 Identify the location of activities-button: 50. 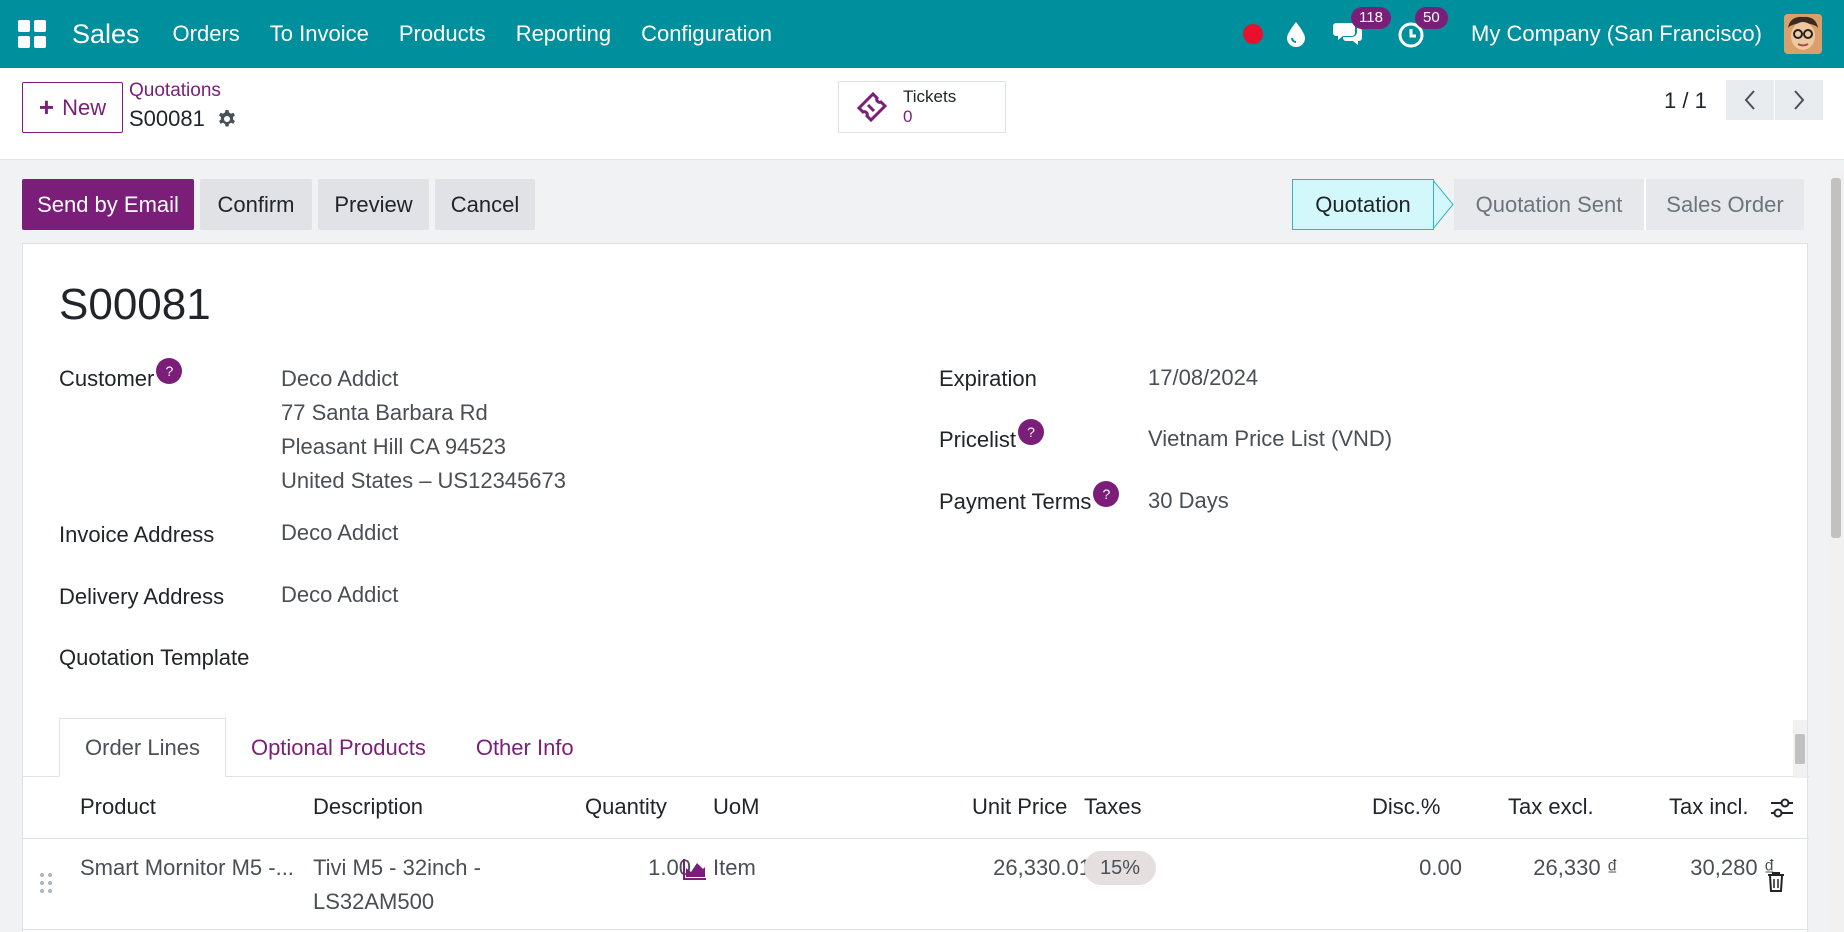
(1422, 28).